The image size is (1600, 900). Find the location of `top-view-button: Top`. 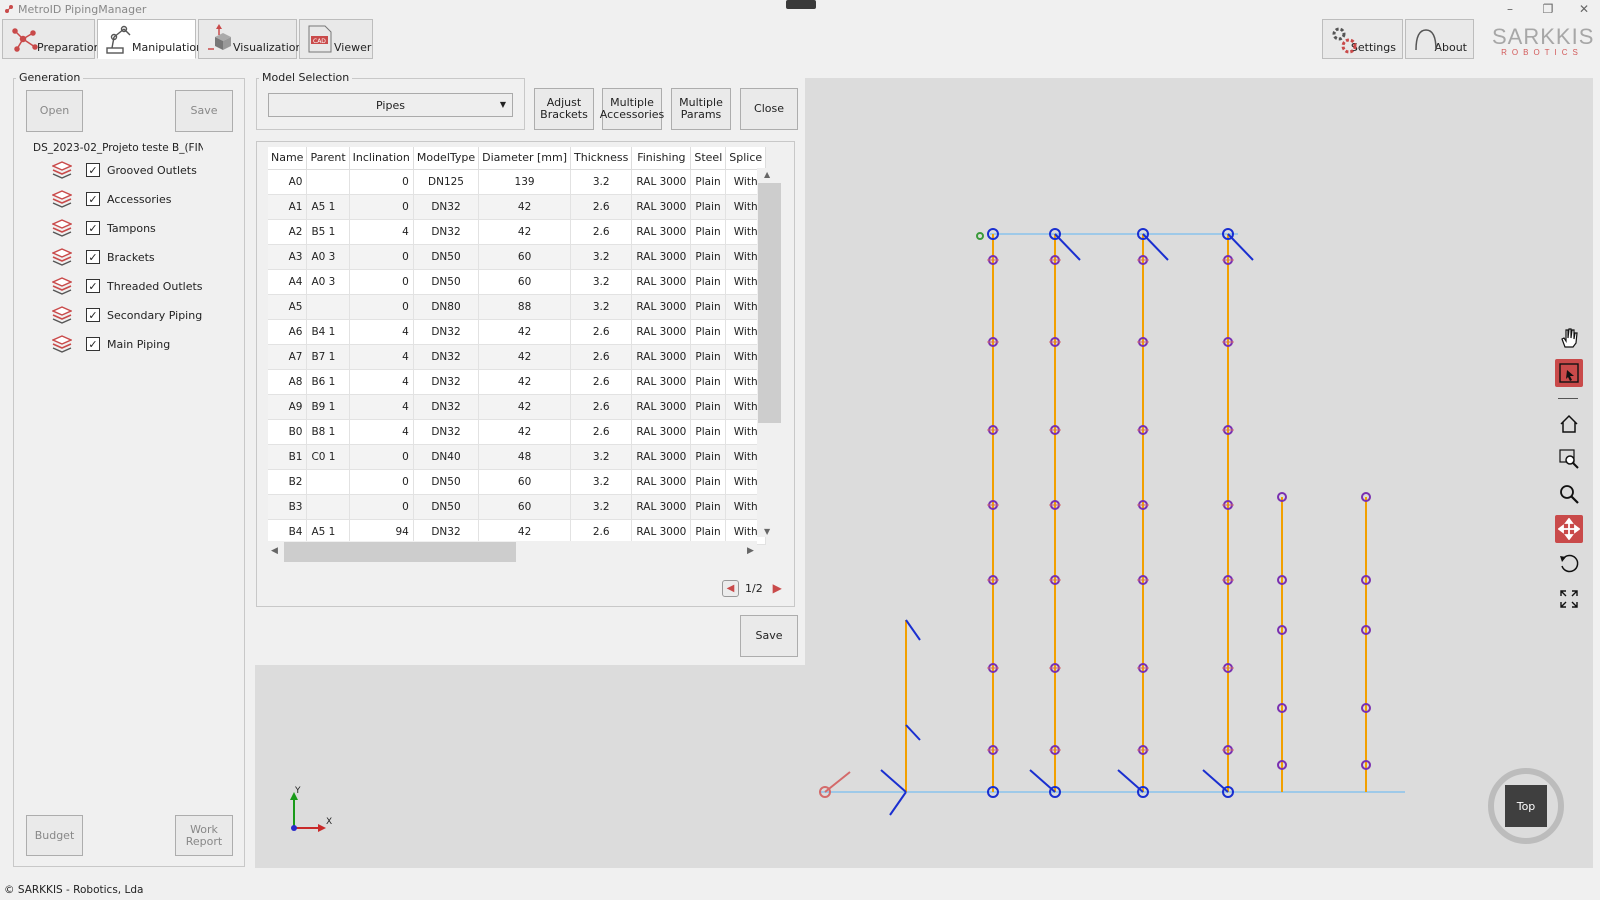

top-view-button: Top is located at coordinates (1526, 806).